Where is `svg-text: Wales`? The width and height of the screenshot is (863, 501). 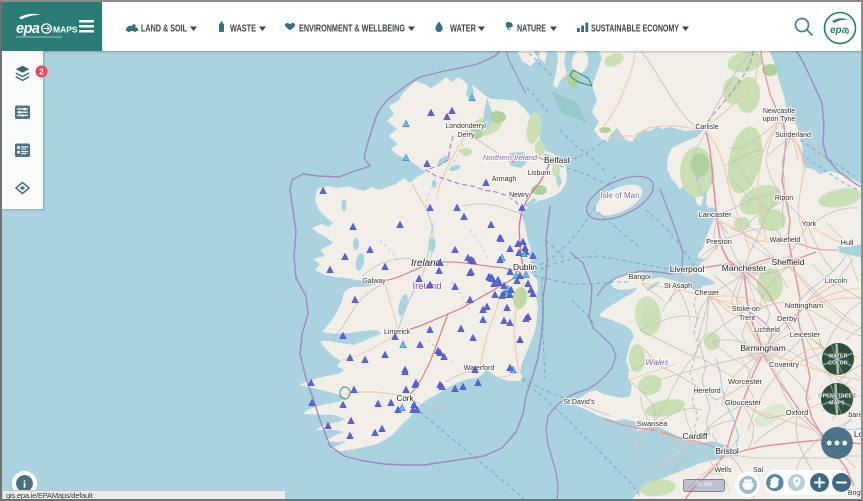 svg-text: Wales is located at coordinates (657, 362).